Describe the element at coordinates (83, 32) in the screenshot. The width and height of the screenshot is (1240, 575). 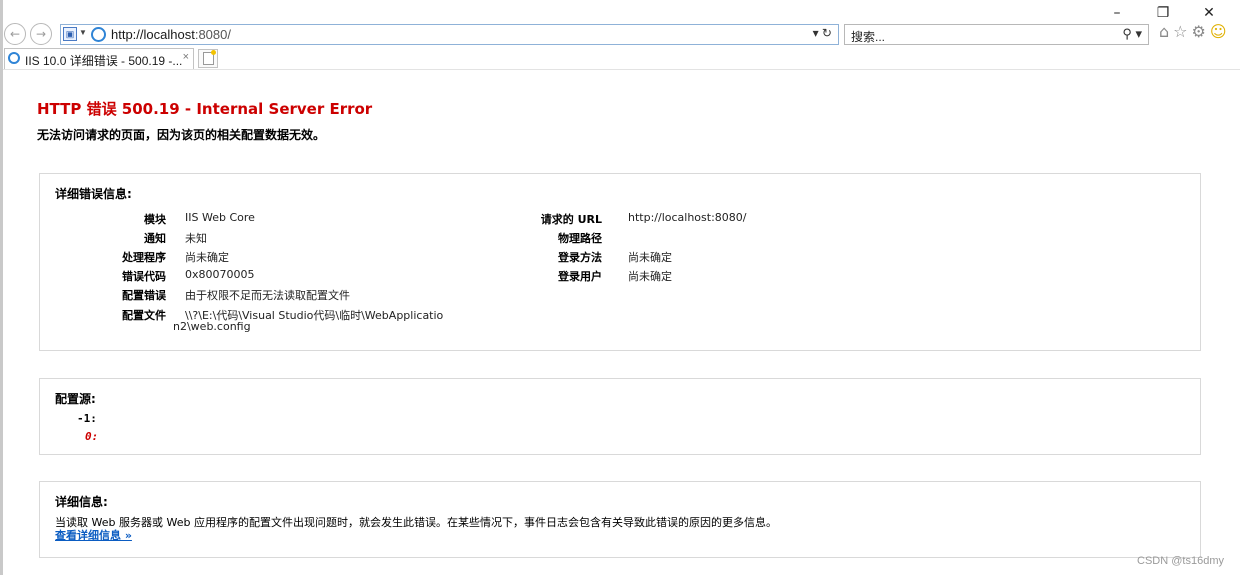
I see `chevron-down-icon: ▼` at that location.